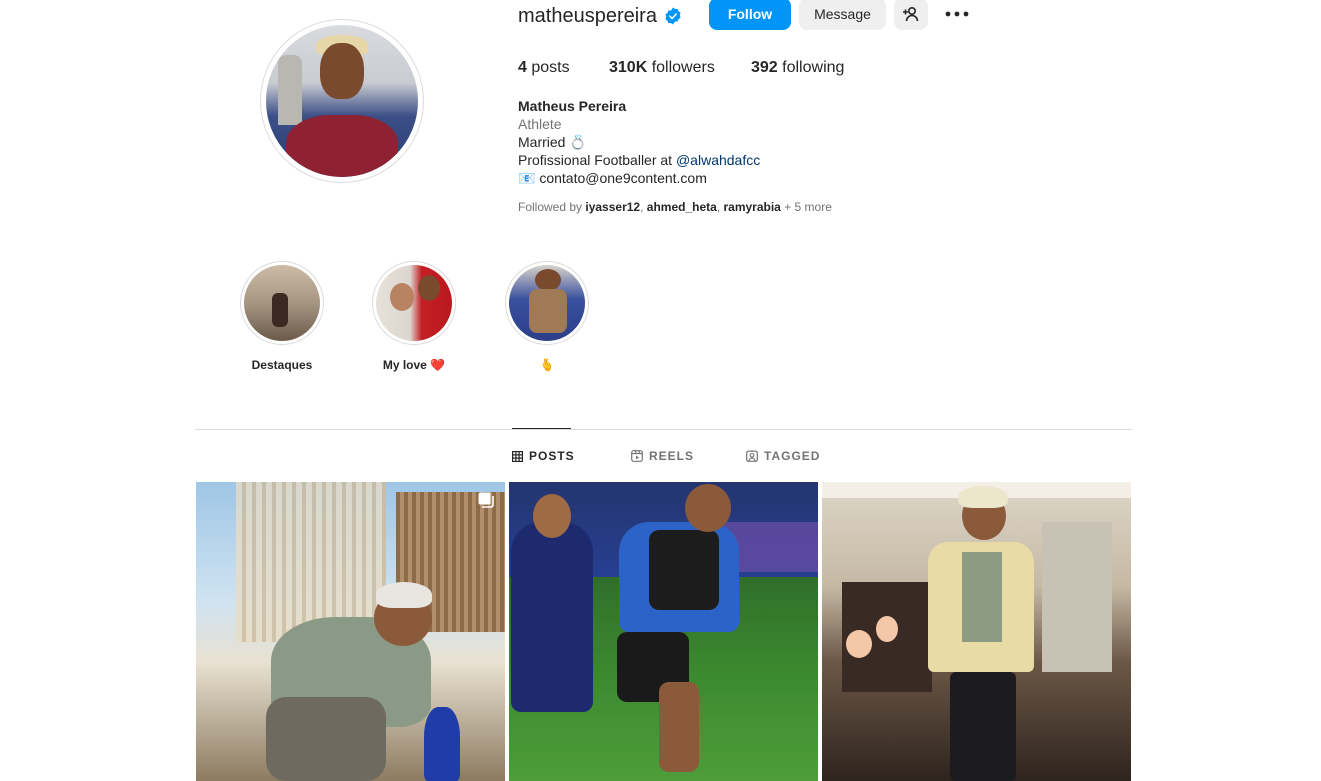 The image size is (1321, 781). Describe the element at coordinates (792, 456) in the screenshot. I see `tab-tagged-label: TAGGED` at that location.